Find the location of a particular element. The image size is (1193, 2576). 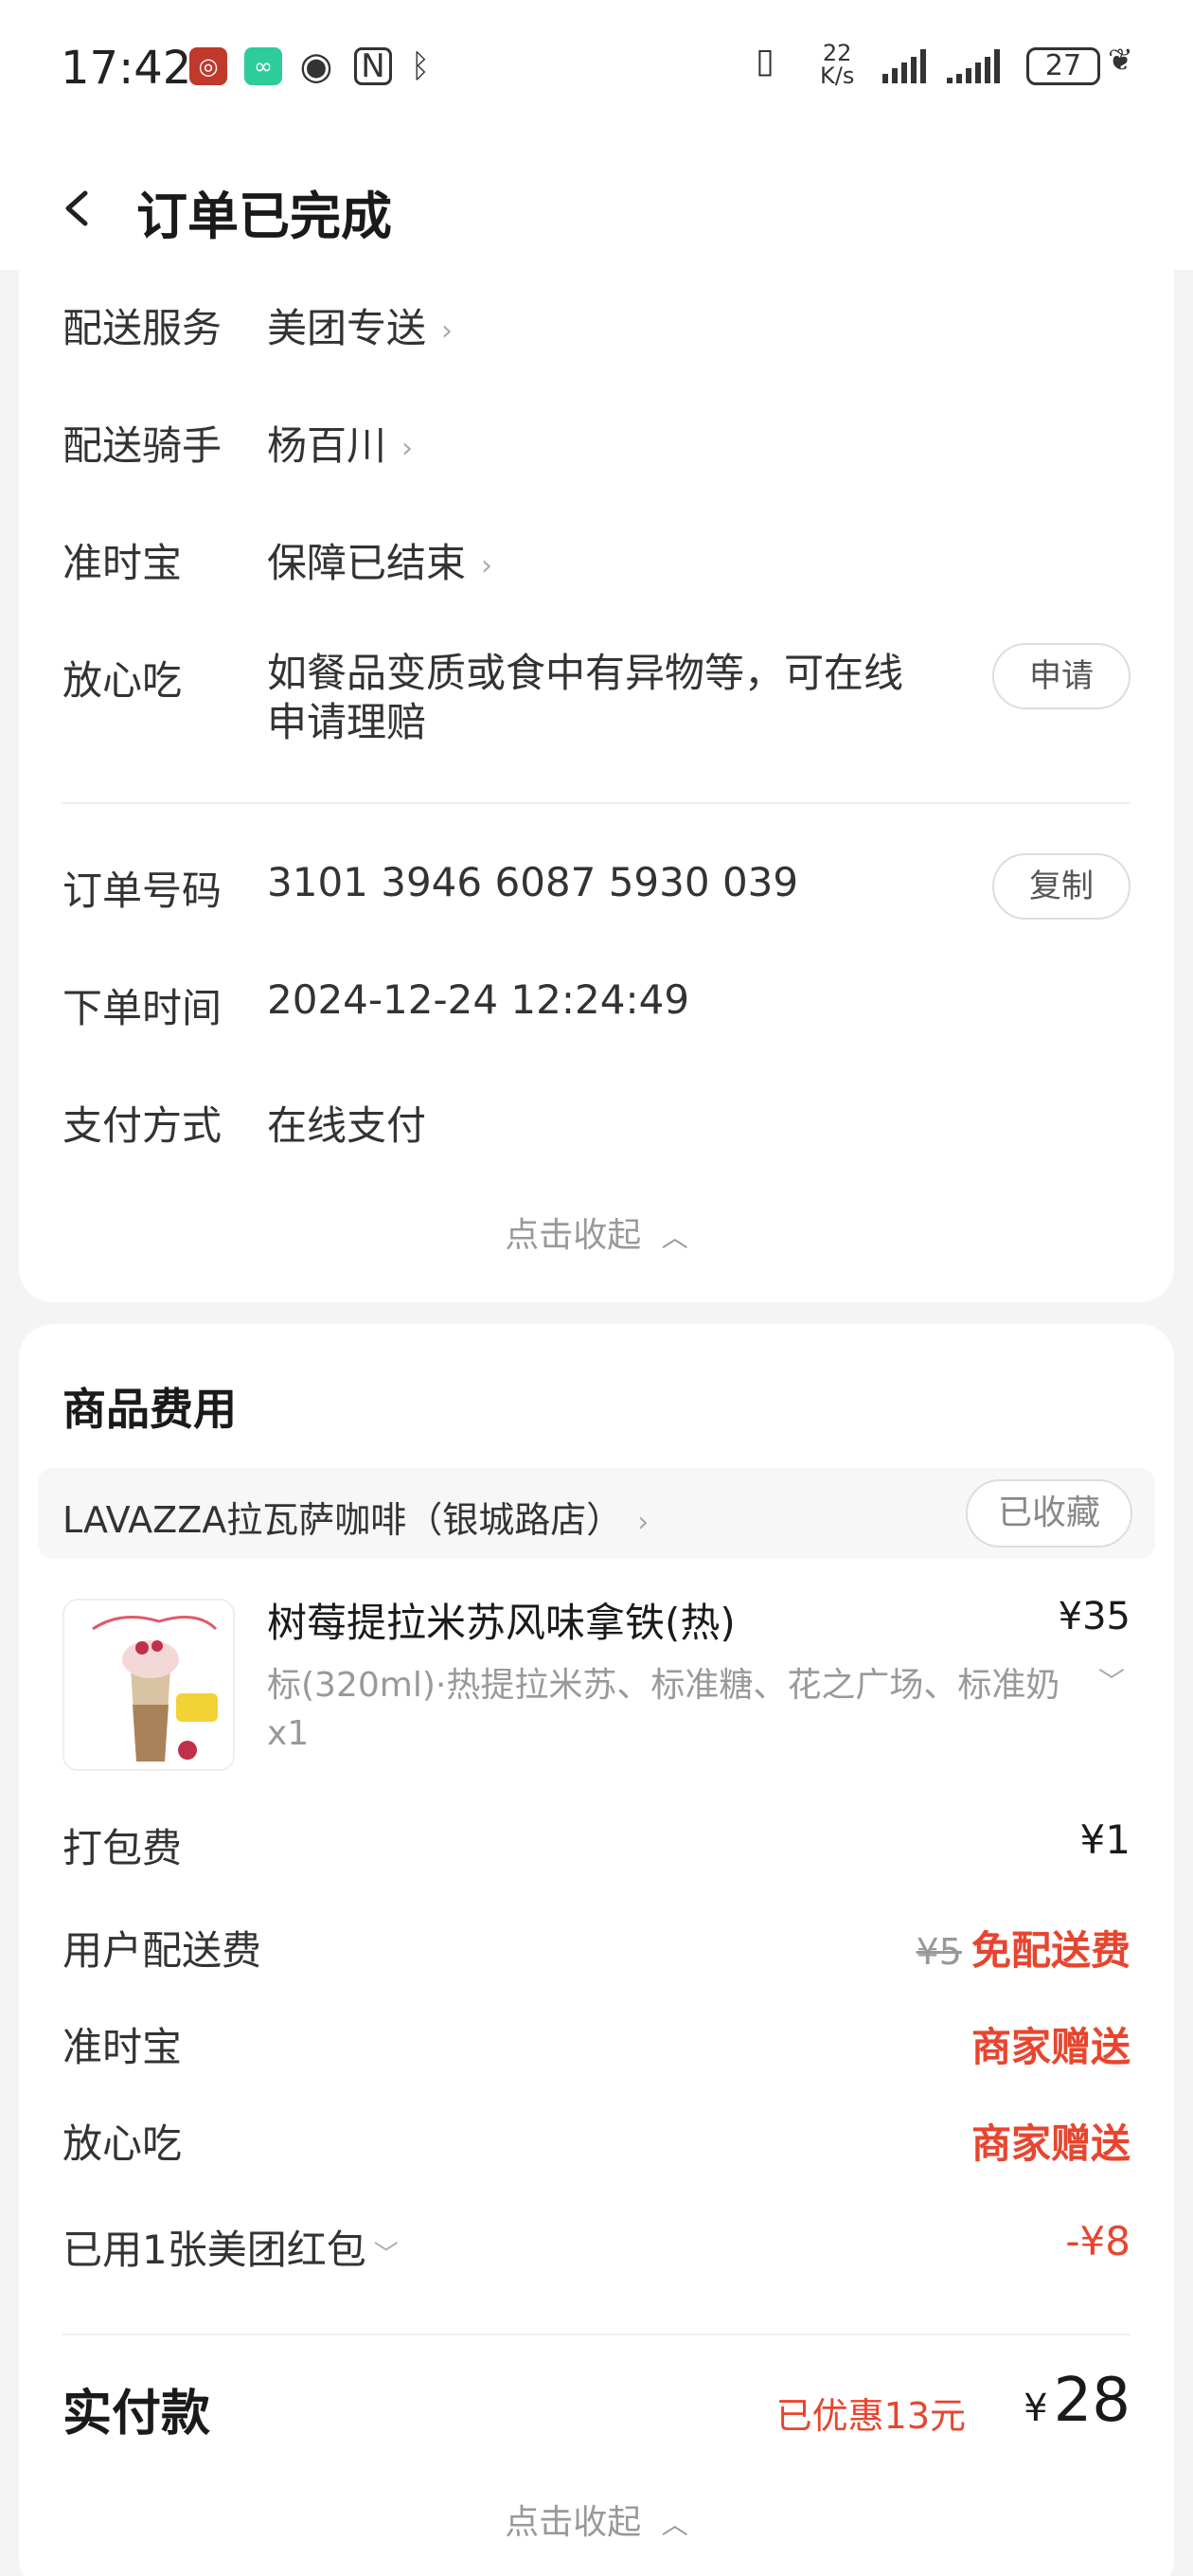

app-red-icon: ◎ is located at coordinates (208, 66).